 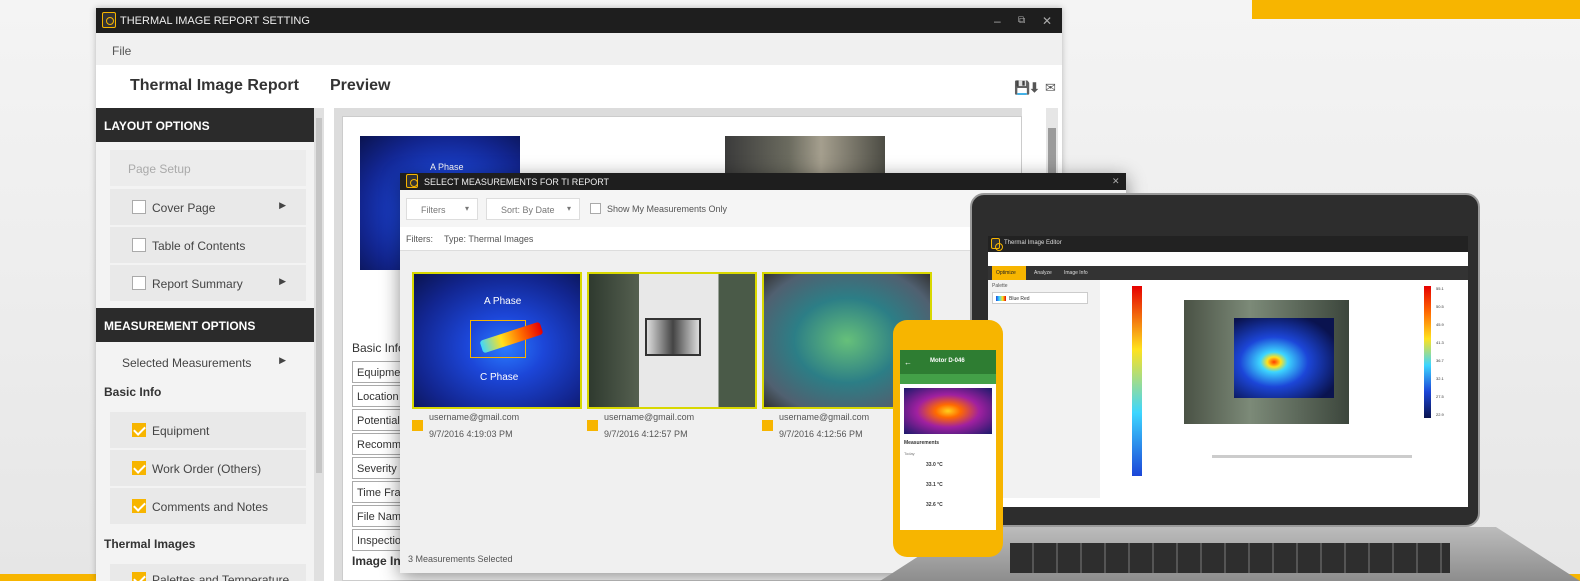 What do you see at coordinates (319, 295) in the screenshot?
I see `sidebar-scroll-thumb` at bounding box center [319, 295].